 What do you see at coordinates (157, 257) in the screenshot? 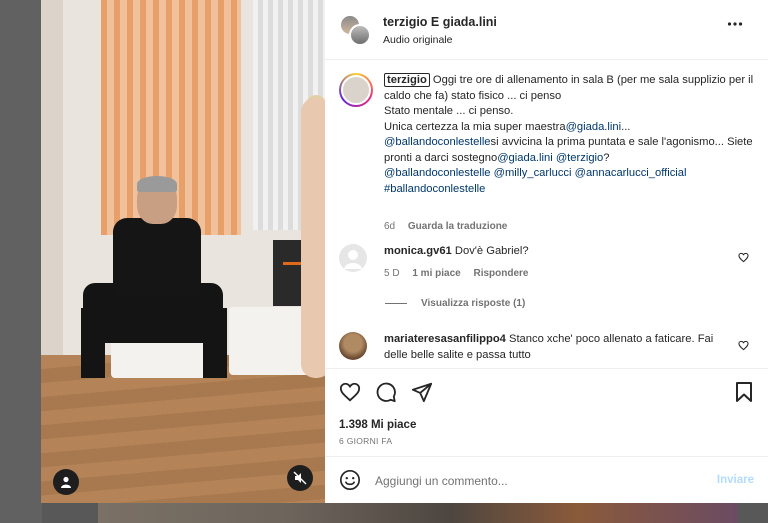
I see `person-torso` at bounding box center [157, 257].